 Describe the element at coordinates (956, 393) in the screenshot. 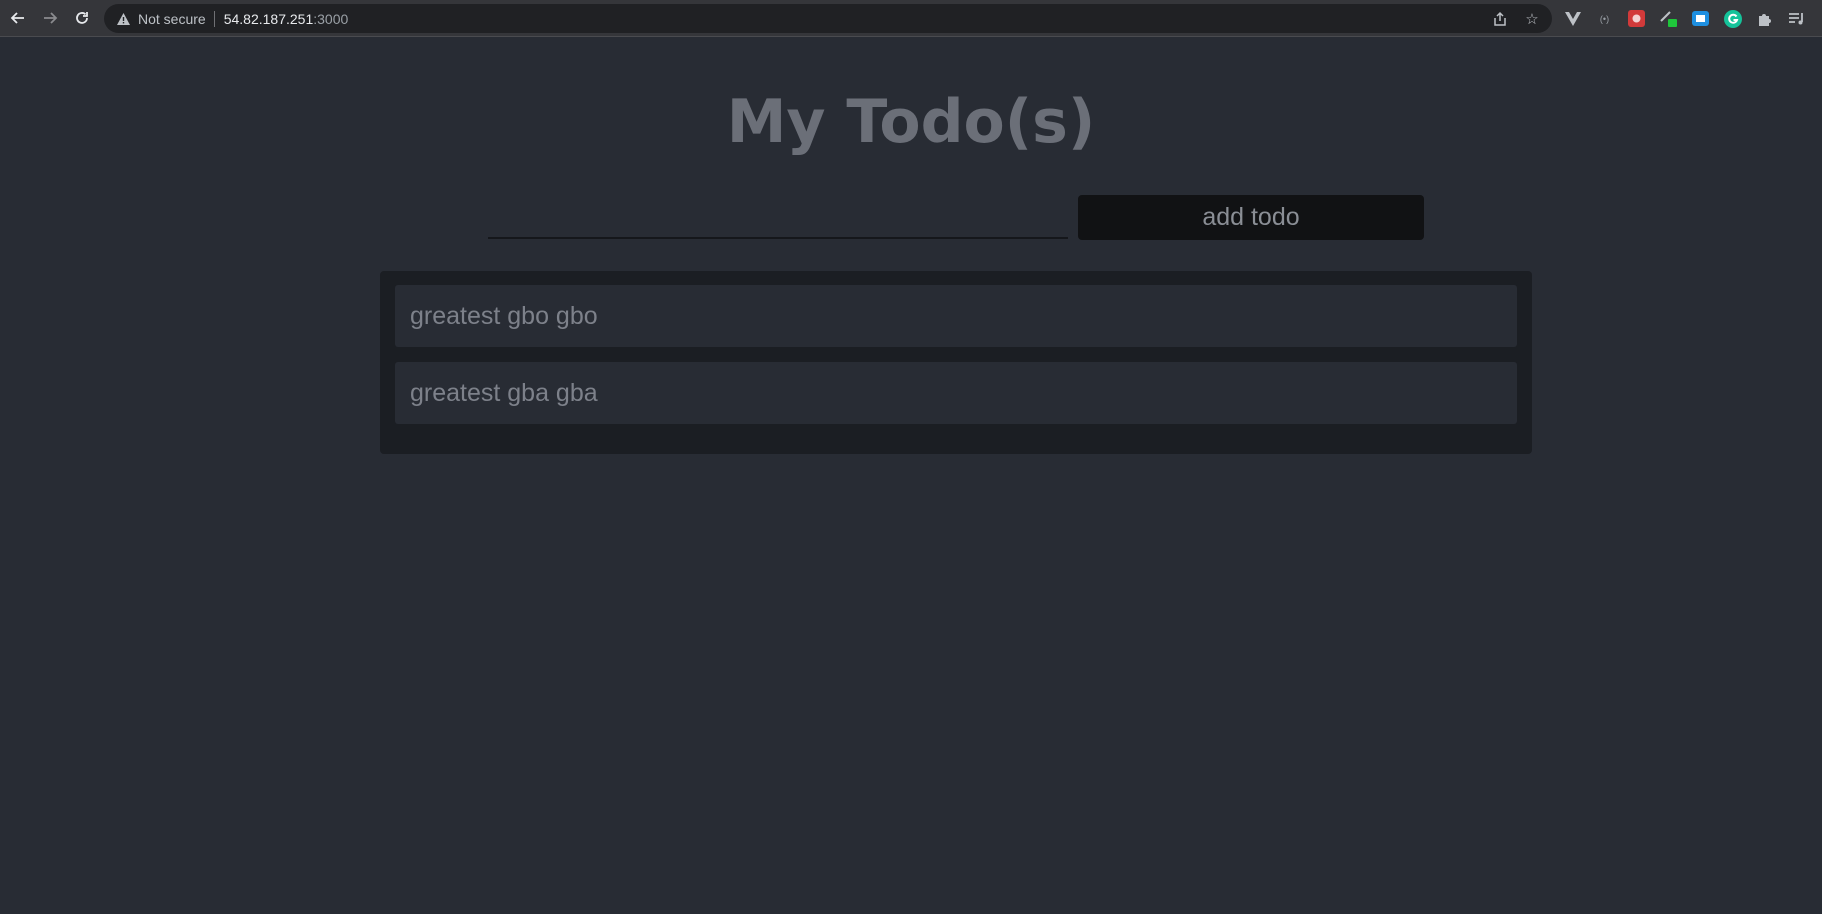

I see `todo-item: greatest gba gba` at that location.